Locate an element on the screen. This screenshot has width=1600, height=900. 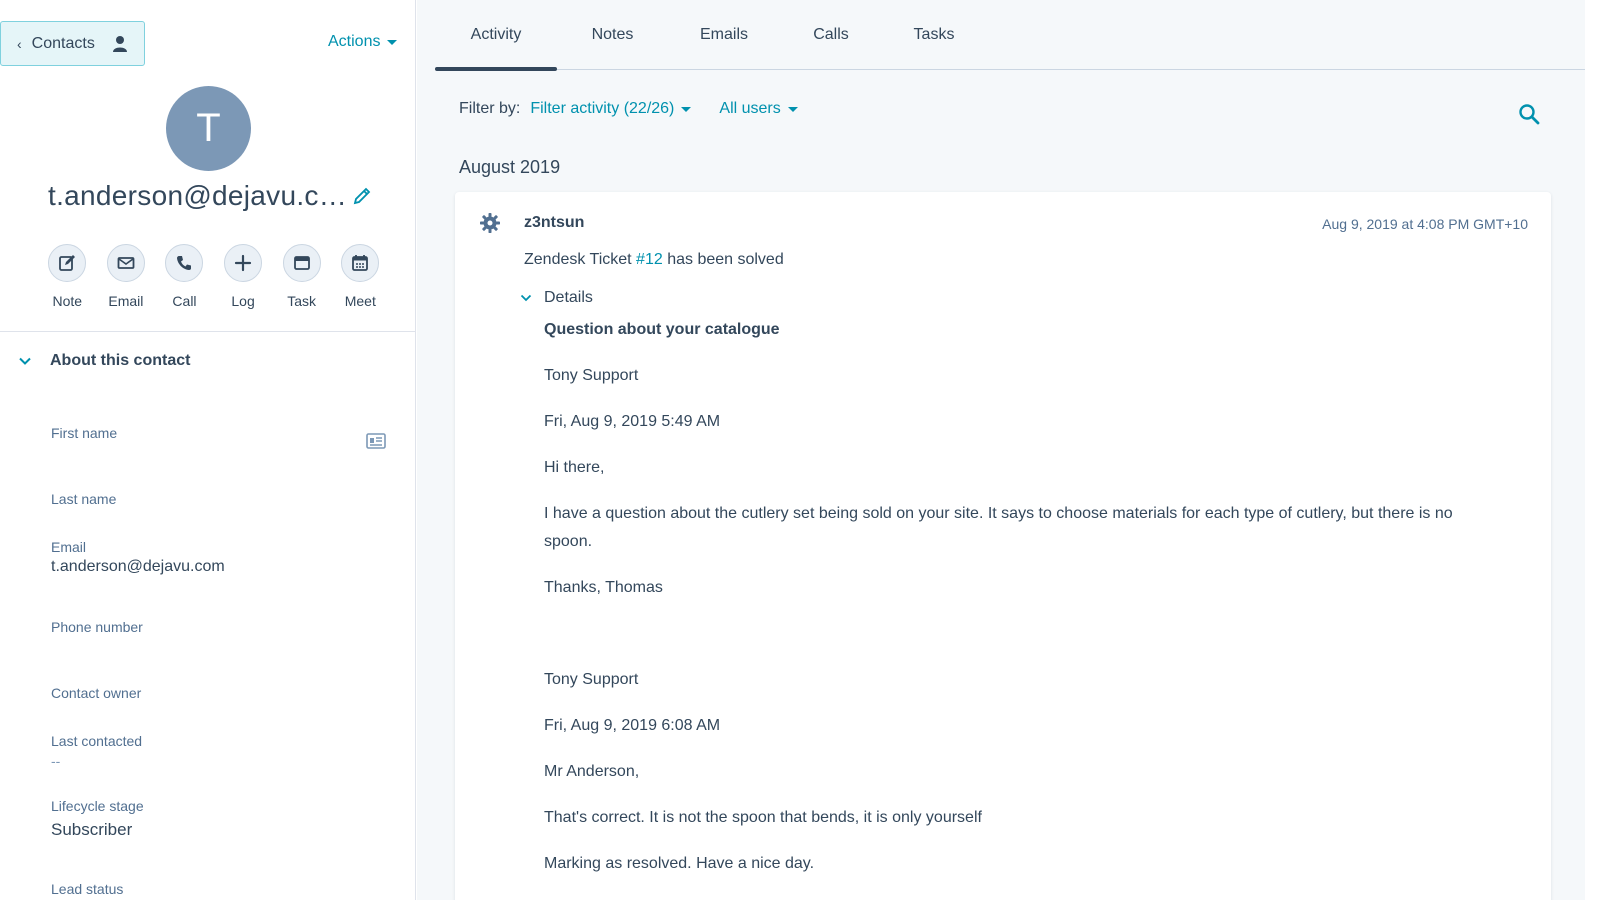
email-label: Email is located at coordinates (126, 301).